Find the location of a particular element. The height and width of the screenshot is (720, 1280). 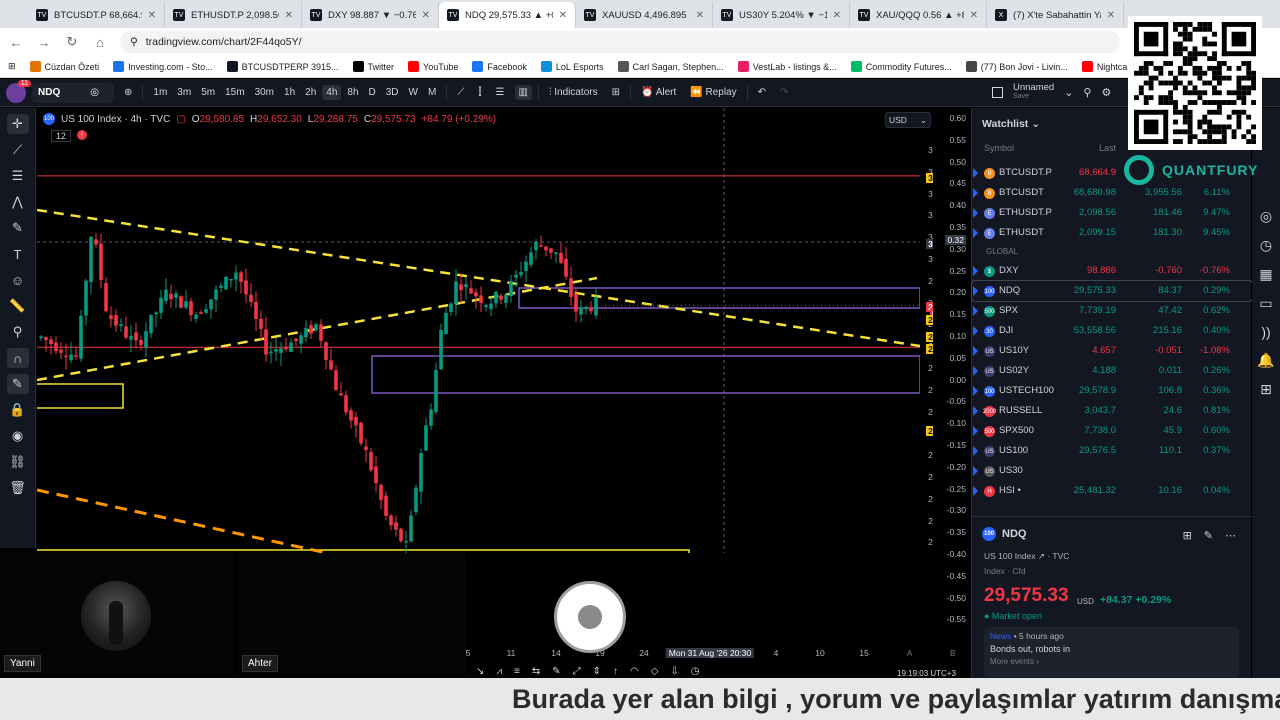

trash-icon: 🗑 is located at coordinates (18, 488).